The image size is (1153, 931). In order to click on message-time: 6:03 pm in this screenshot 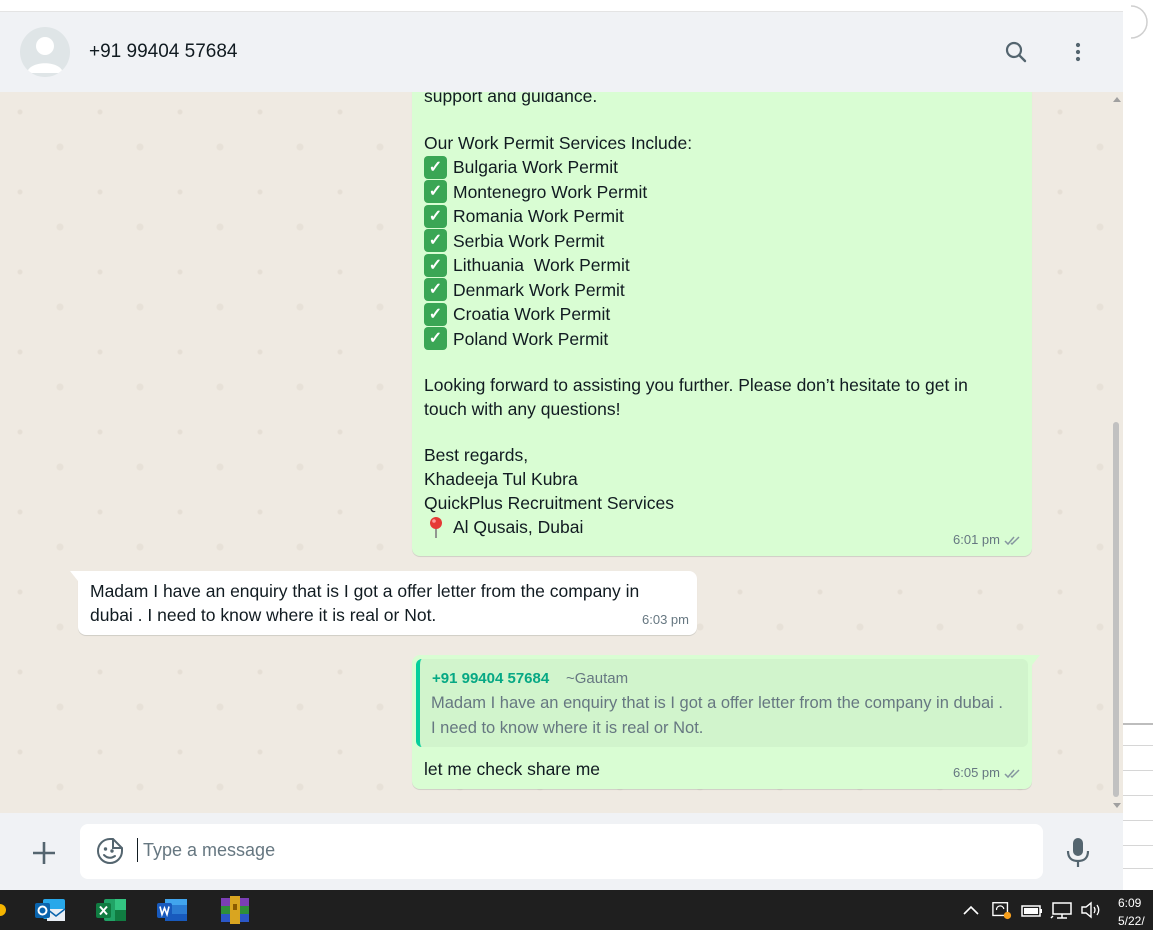, I will do `click(665, 619)`.